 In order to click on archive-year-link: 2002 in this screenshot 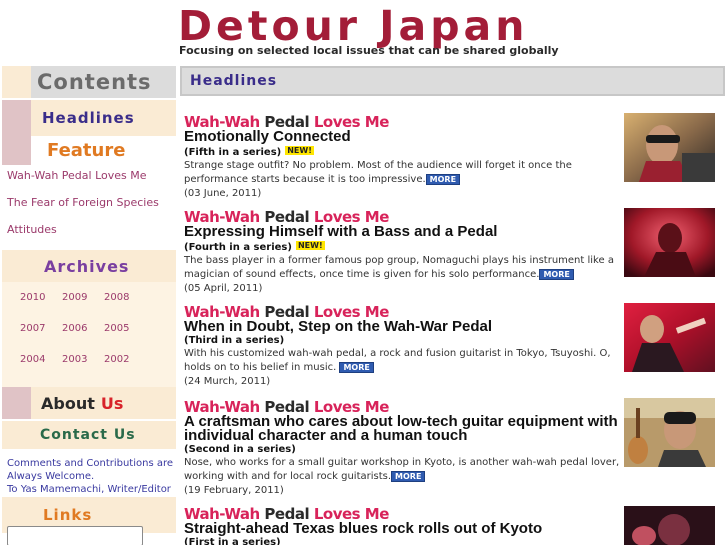, I will do `click(125, 369)`.